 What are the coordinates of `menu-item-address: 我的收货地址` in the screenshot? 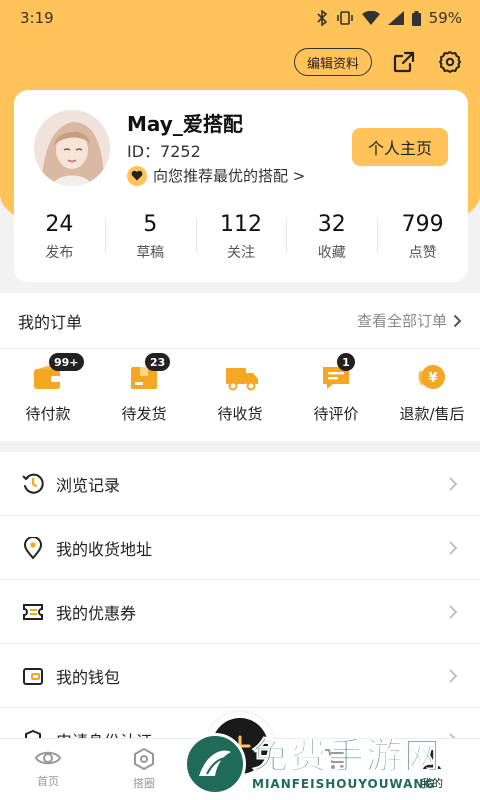 It's located at (240, 548).